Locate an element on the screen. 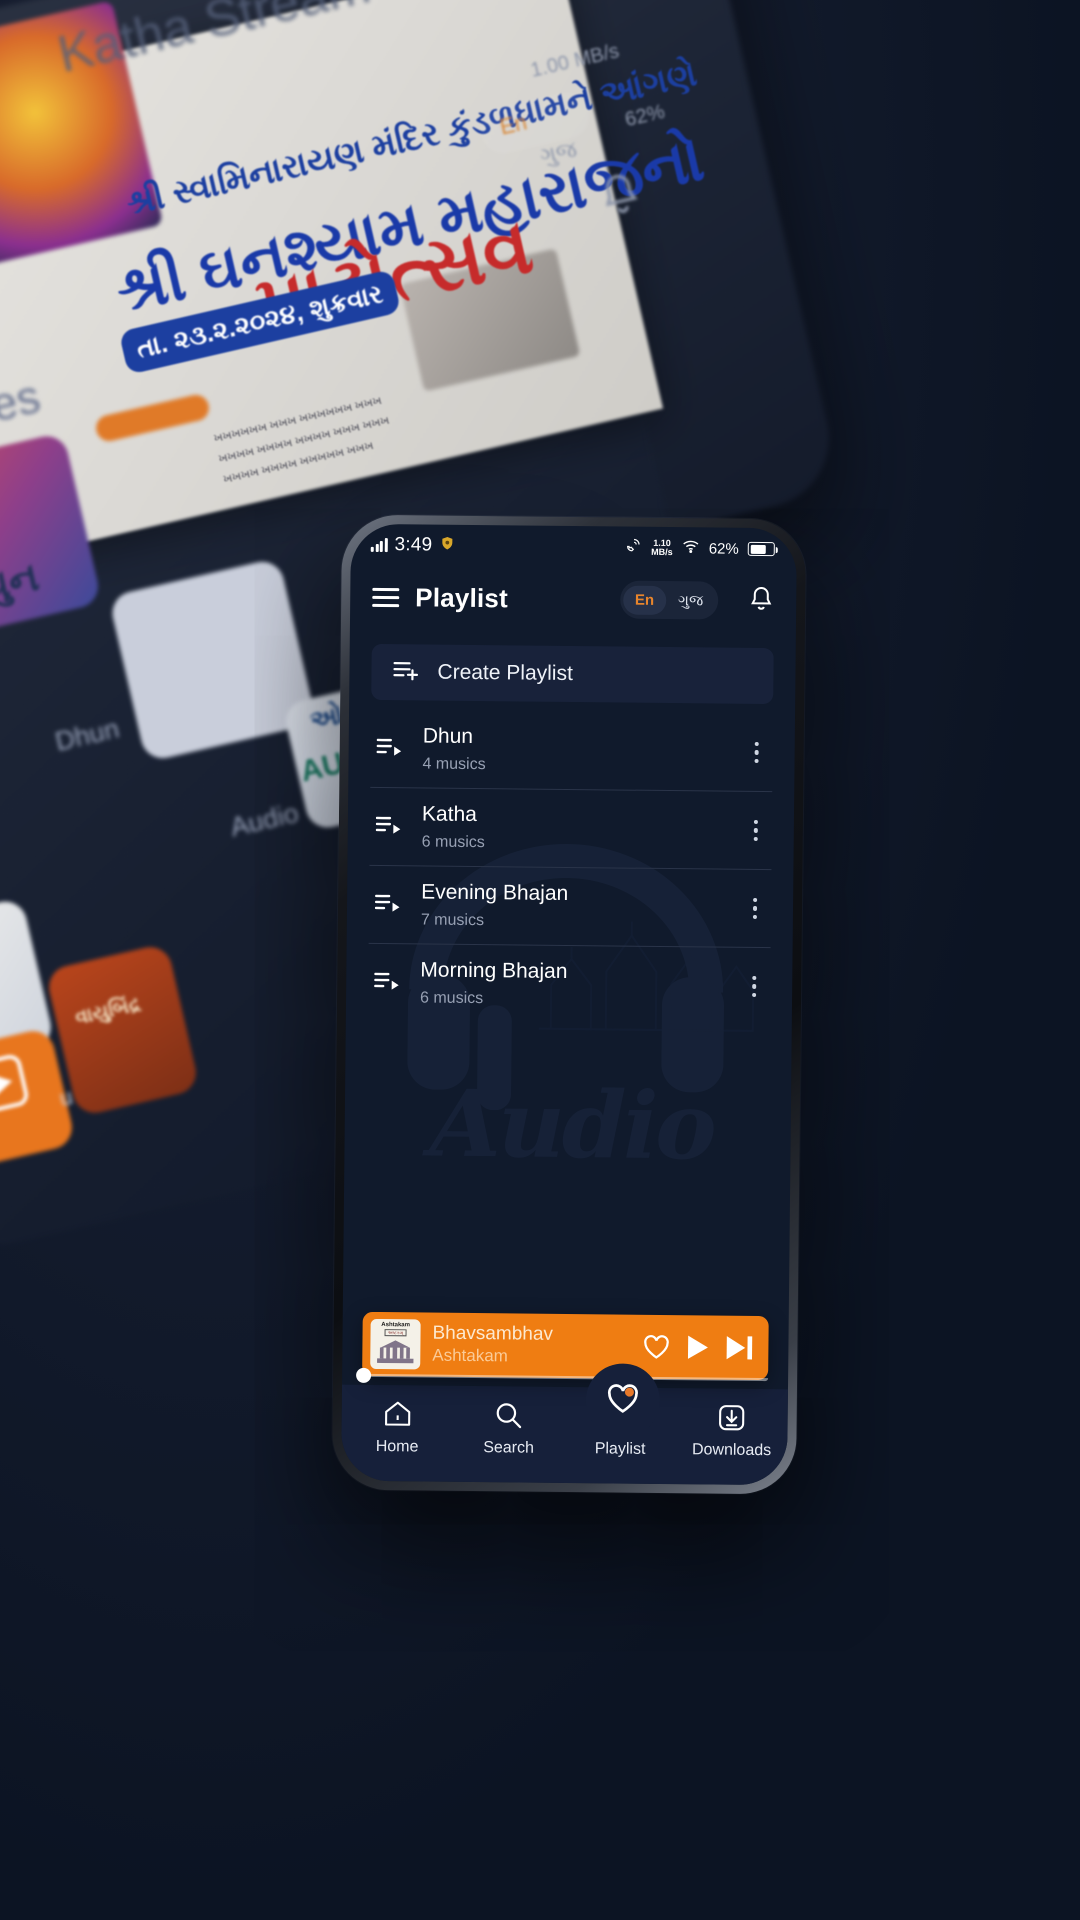 The height and width of the screenshot is (1920, 1080). playlist-row-text: Katha 6 musics is located at coordinates (573, 828).